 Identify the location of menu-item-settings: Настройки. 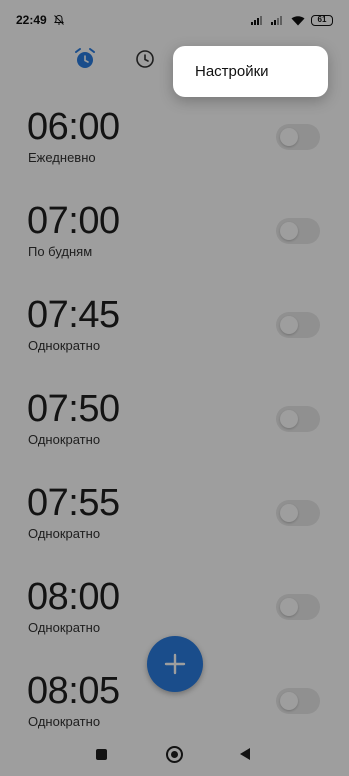
(250, 71).